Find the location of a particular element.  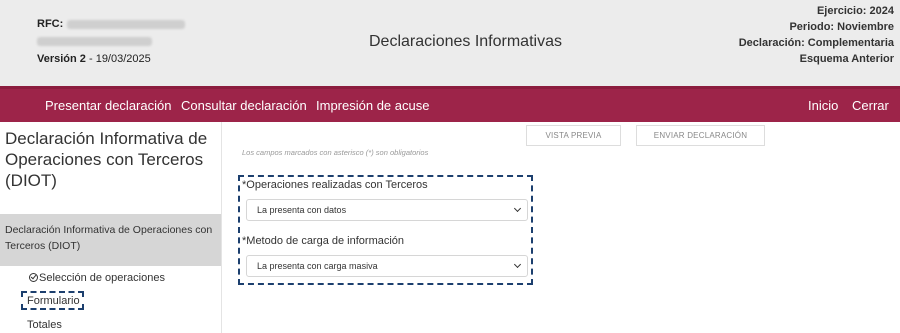

esquema-text: Esquema Anterior is located at coordinates (846, 59).